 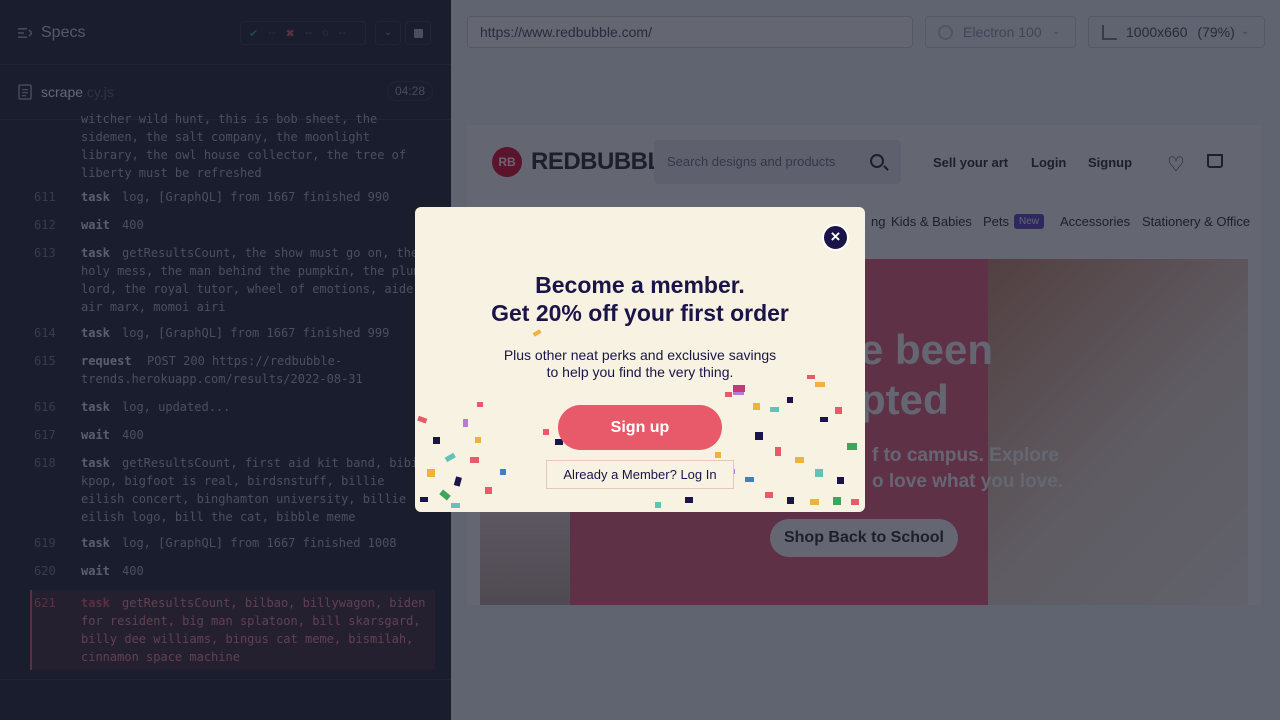 I want to click on login-link: Login, so click(x=1048, y=162).